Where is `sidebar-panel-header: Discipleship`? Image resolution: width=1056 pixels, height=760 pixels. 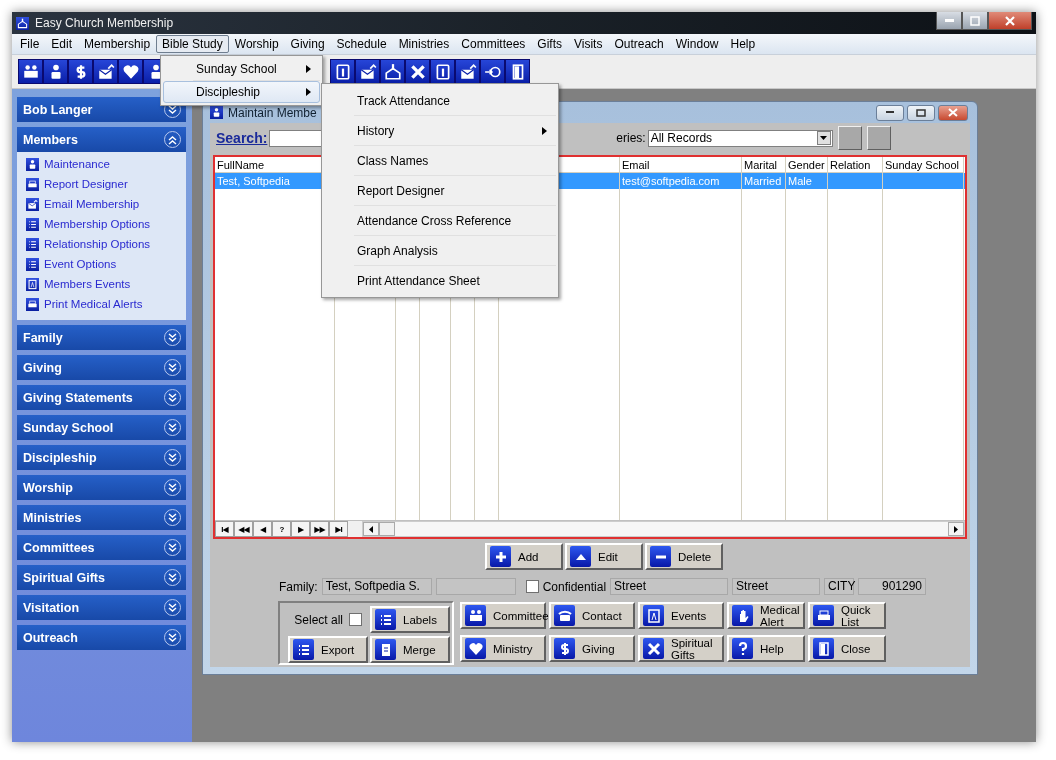 sidebar-panel-header: Discipleship is located at coordinates (101, 457).